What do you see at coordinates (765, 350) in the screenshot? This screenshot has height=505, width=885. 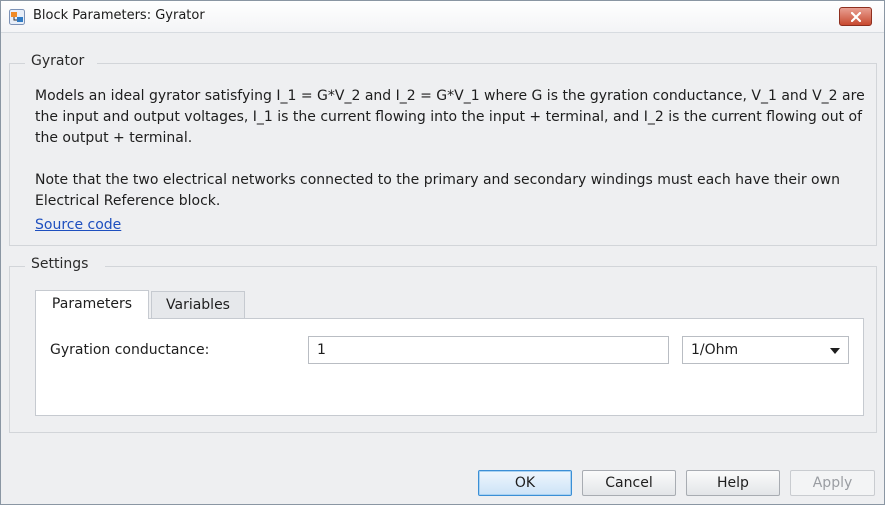 I see `unit-dropdown: 1/Ohm` at bounding box center [765, 350].